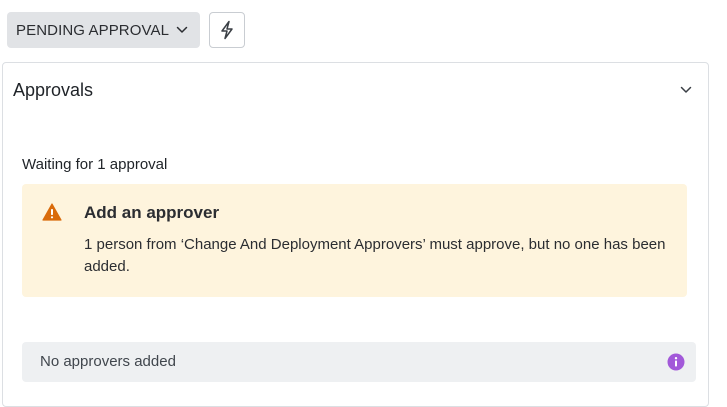  Describe the element at coordinates (53, 90) in the screenshot. I see `panel-title: Approvals` at that location.